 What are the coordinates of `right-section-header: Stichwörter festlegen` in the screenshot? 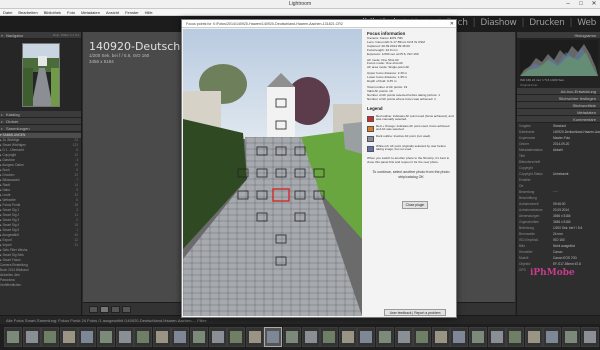 It's located at (558, 98).